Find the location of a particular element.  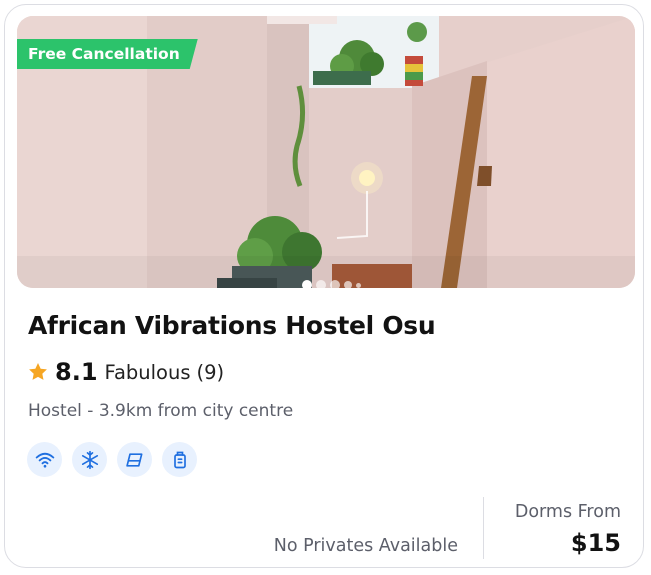

amenity-linen is located at coordinates (134, 459).